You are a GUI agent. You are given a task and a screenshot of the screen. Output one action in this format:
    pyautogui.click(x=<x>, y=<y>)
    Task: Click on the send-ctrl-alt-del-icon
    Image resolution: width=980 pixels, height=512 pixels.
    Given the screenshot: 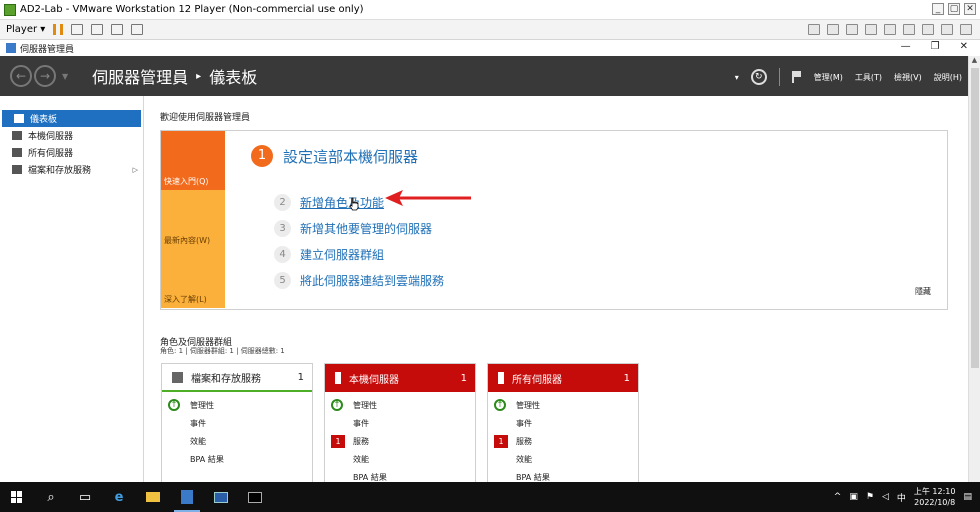 What is the action you would take?
    pyautogui.click(x=77, y=29)
    